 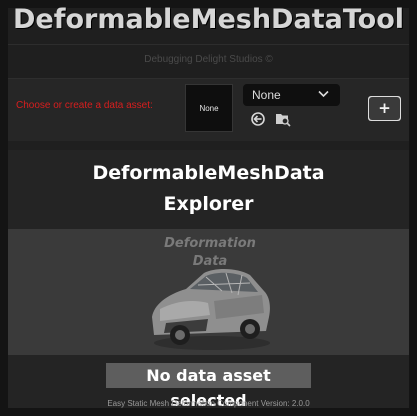 What do you see at coordinates (283, 119) in the screenshot?
I see `find-in-folder-icon` at bounding box center [283, 119].